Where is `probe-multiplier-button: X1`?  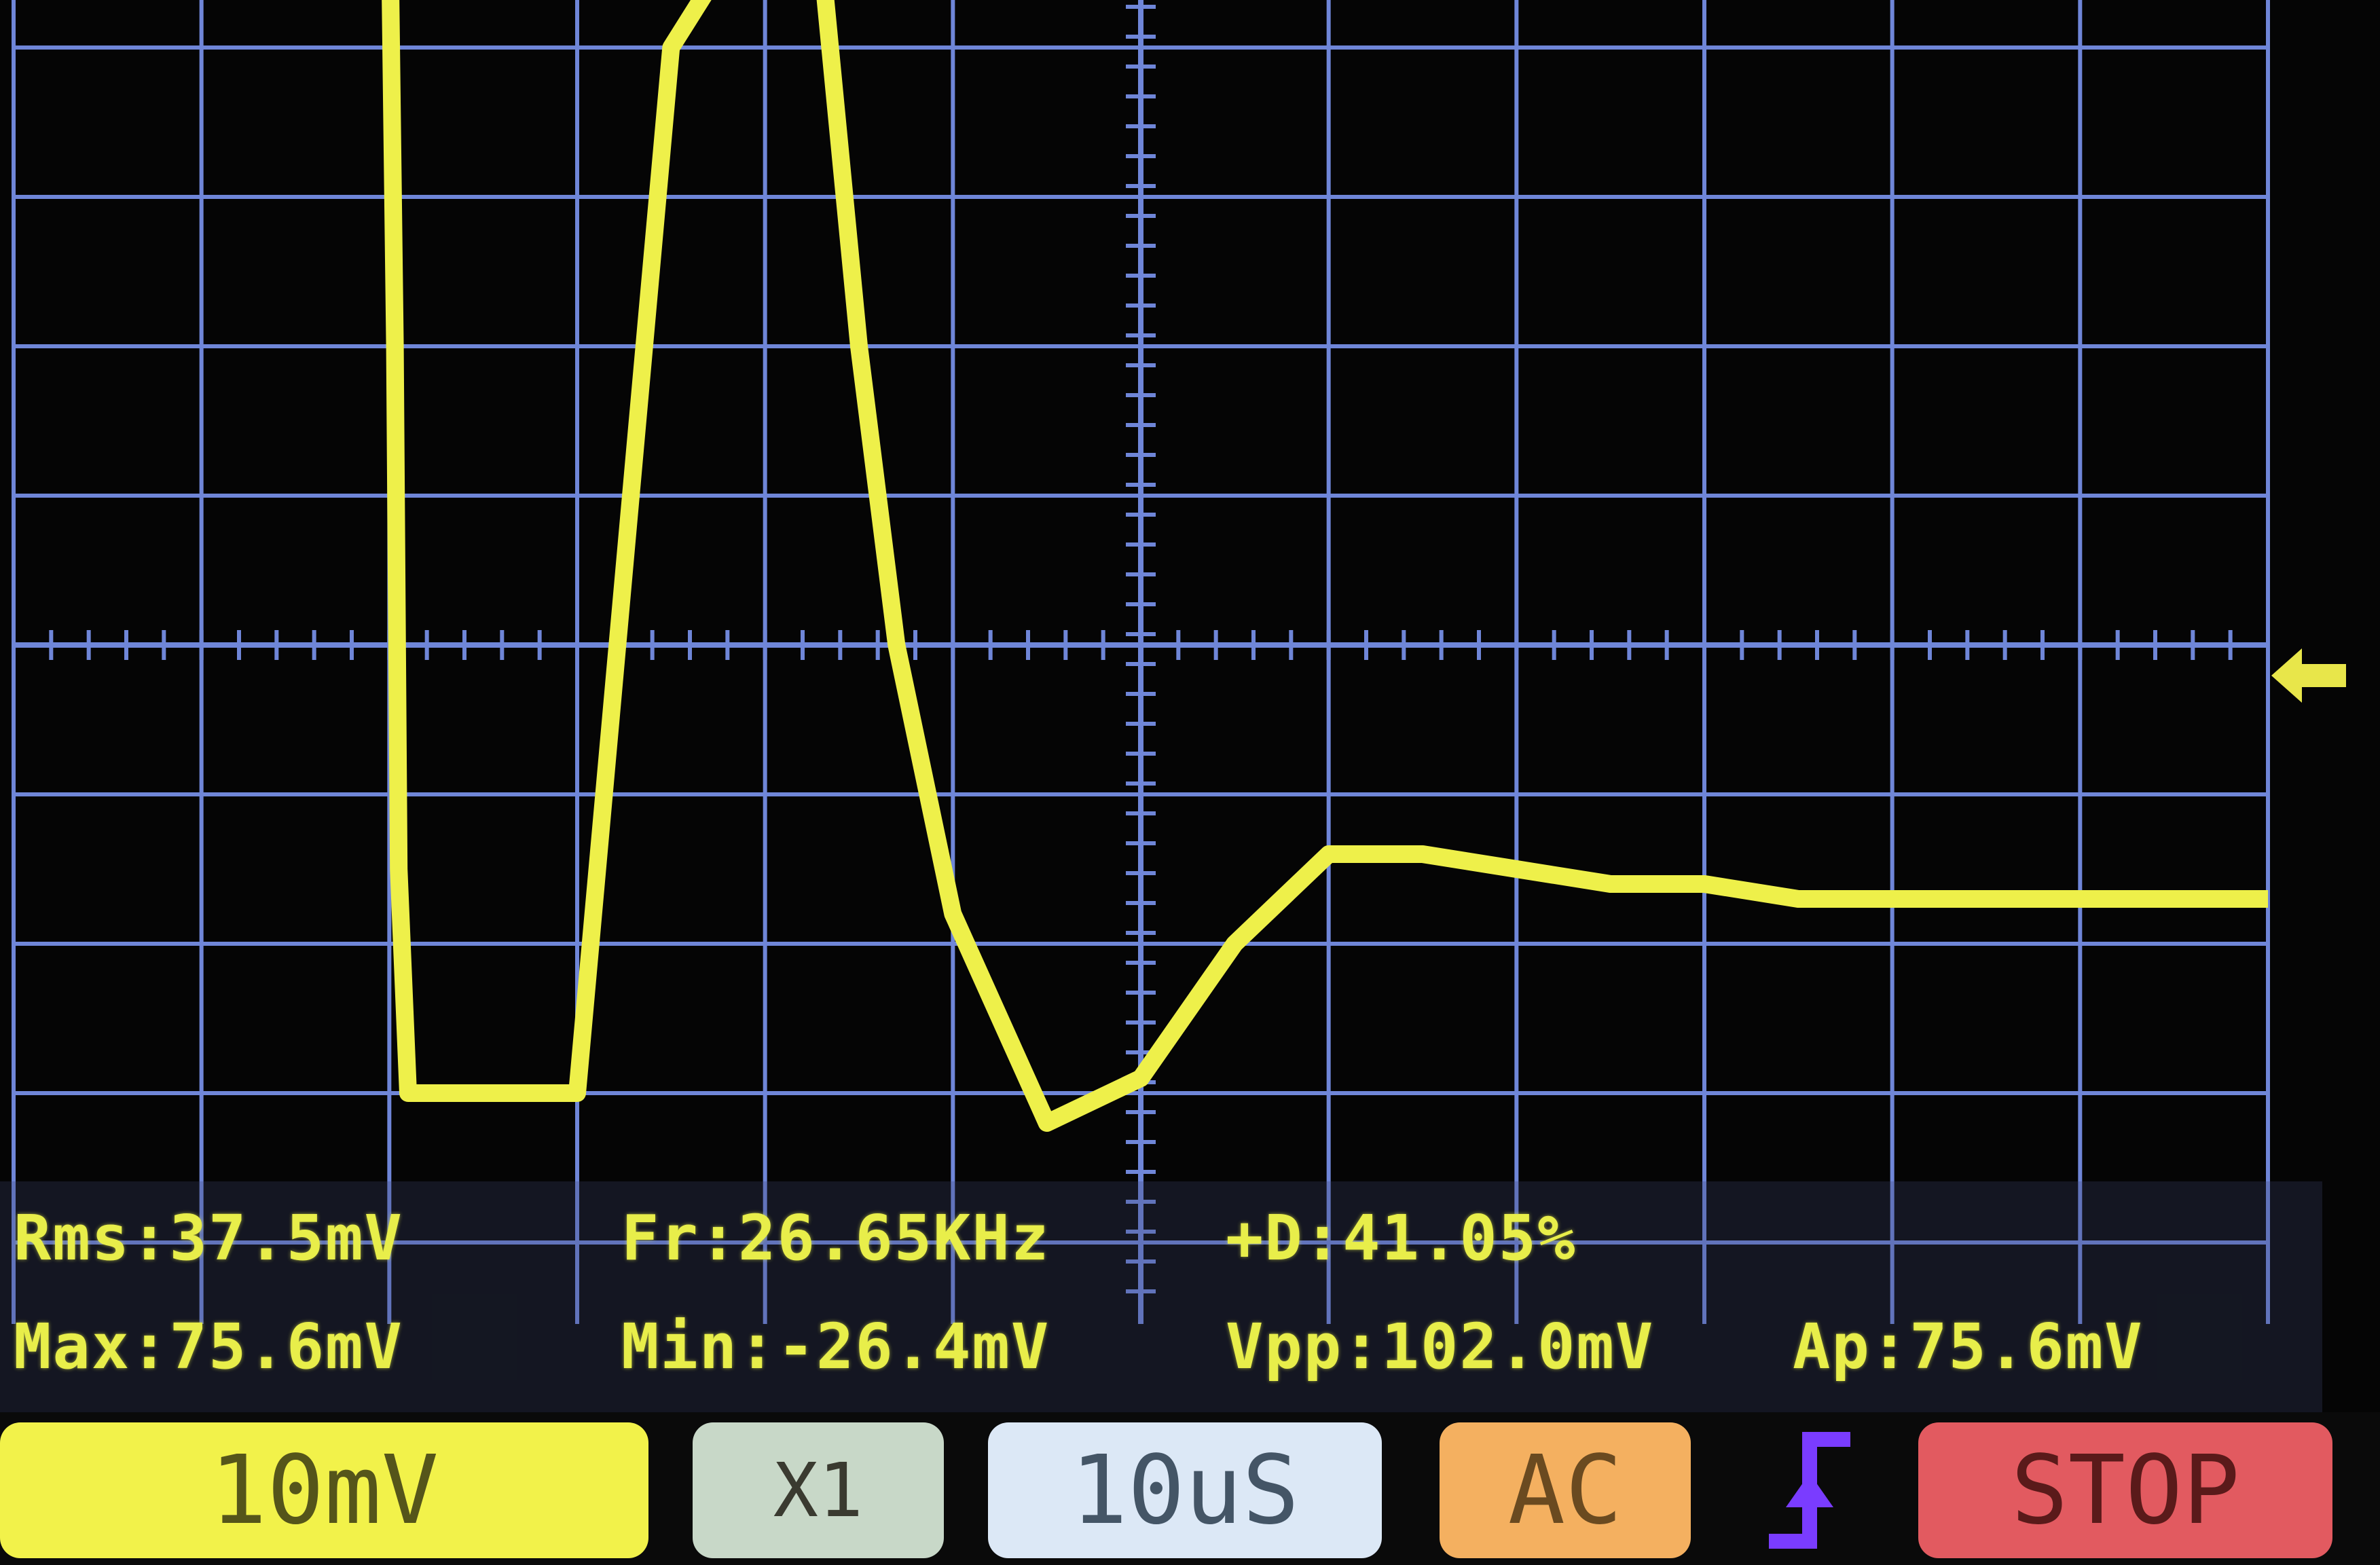
probe-multiplier-button: X1 is located at coordinates (819, 1490).